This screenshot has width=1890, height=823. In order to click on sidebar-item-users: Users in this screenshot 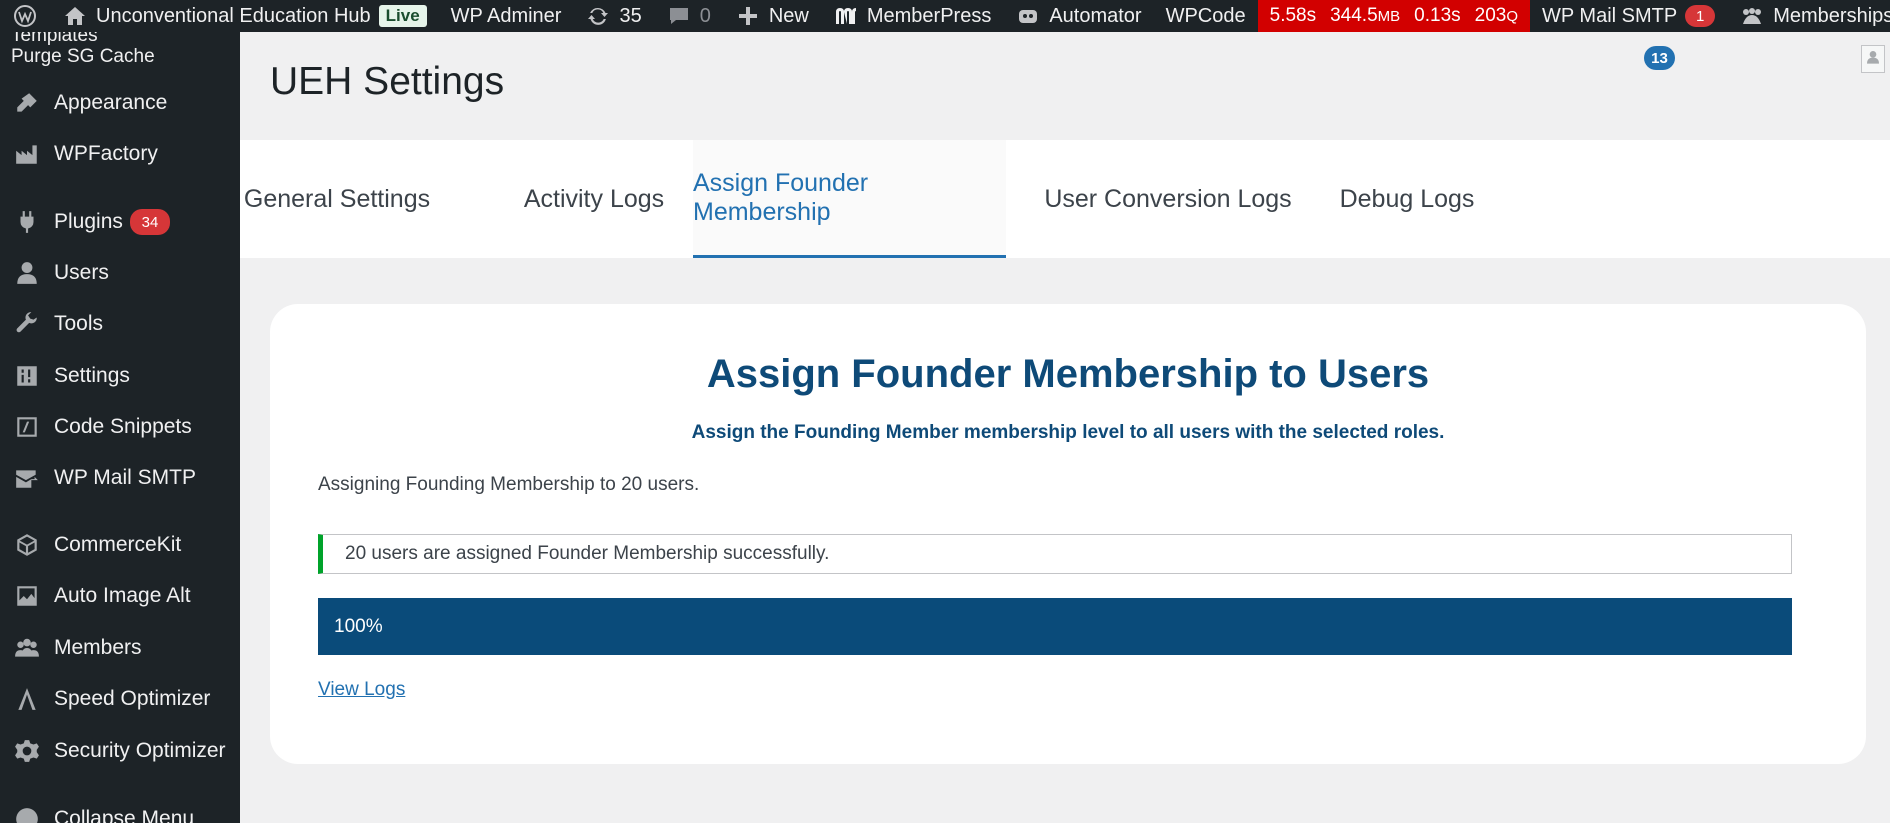, I will do `click(120, 273)`.